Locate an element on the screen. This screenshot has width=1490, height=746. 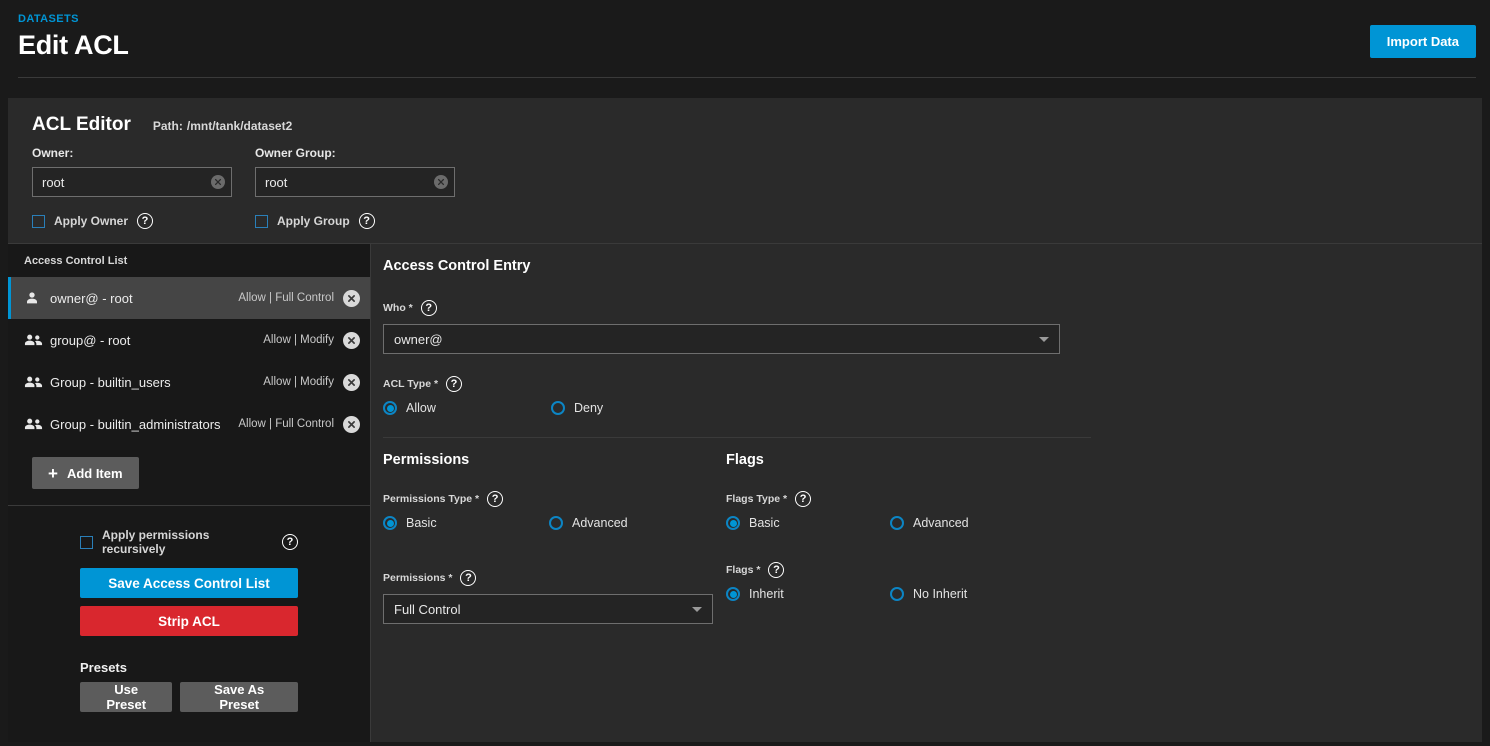
permissions-type-help-icon: ? is located at coordinates (495, 499).